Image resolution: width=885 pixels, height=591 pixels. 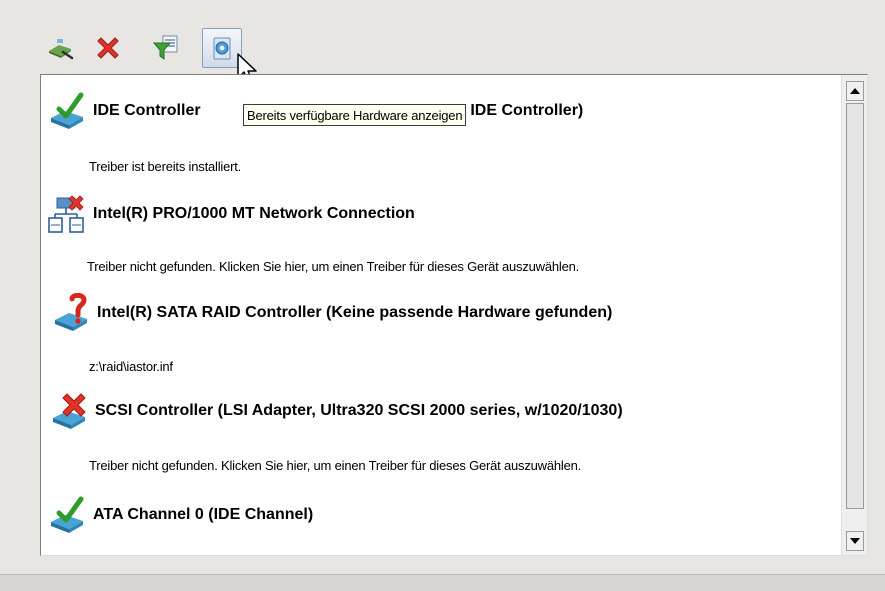 I want to click on add-driver-icon, so click(x=61, y=49).